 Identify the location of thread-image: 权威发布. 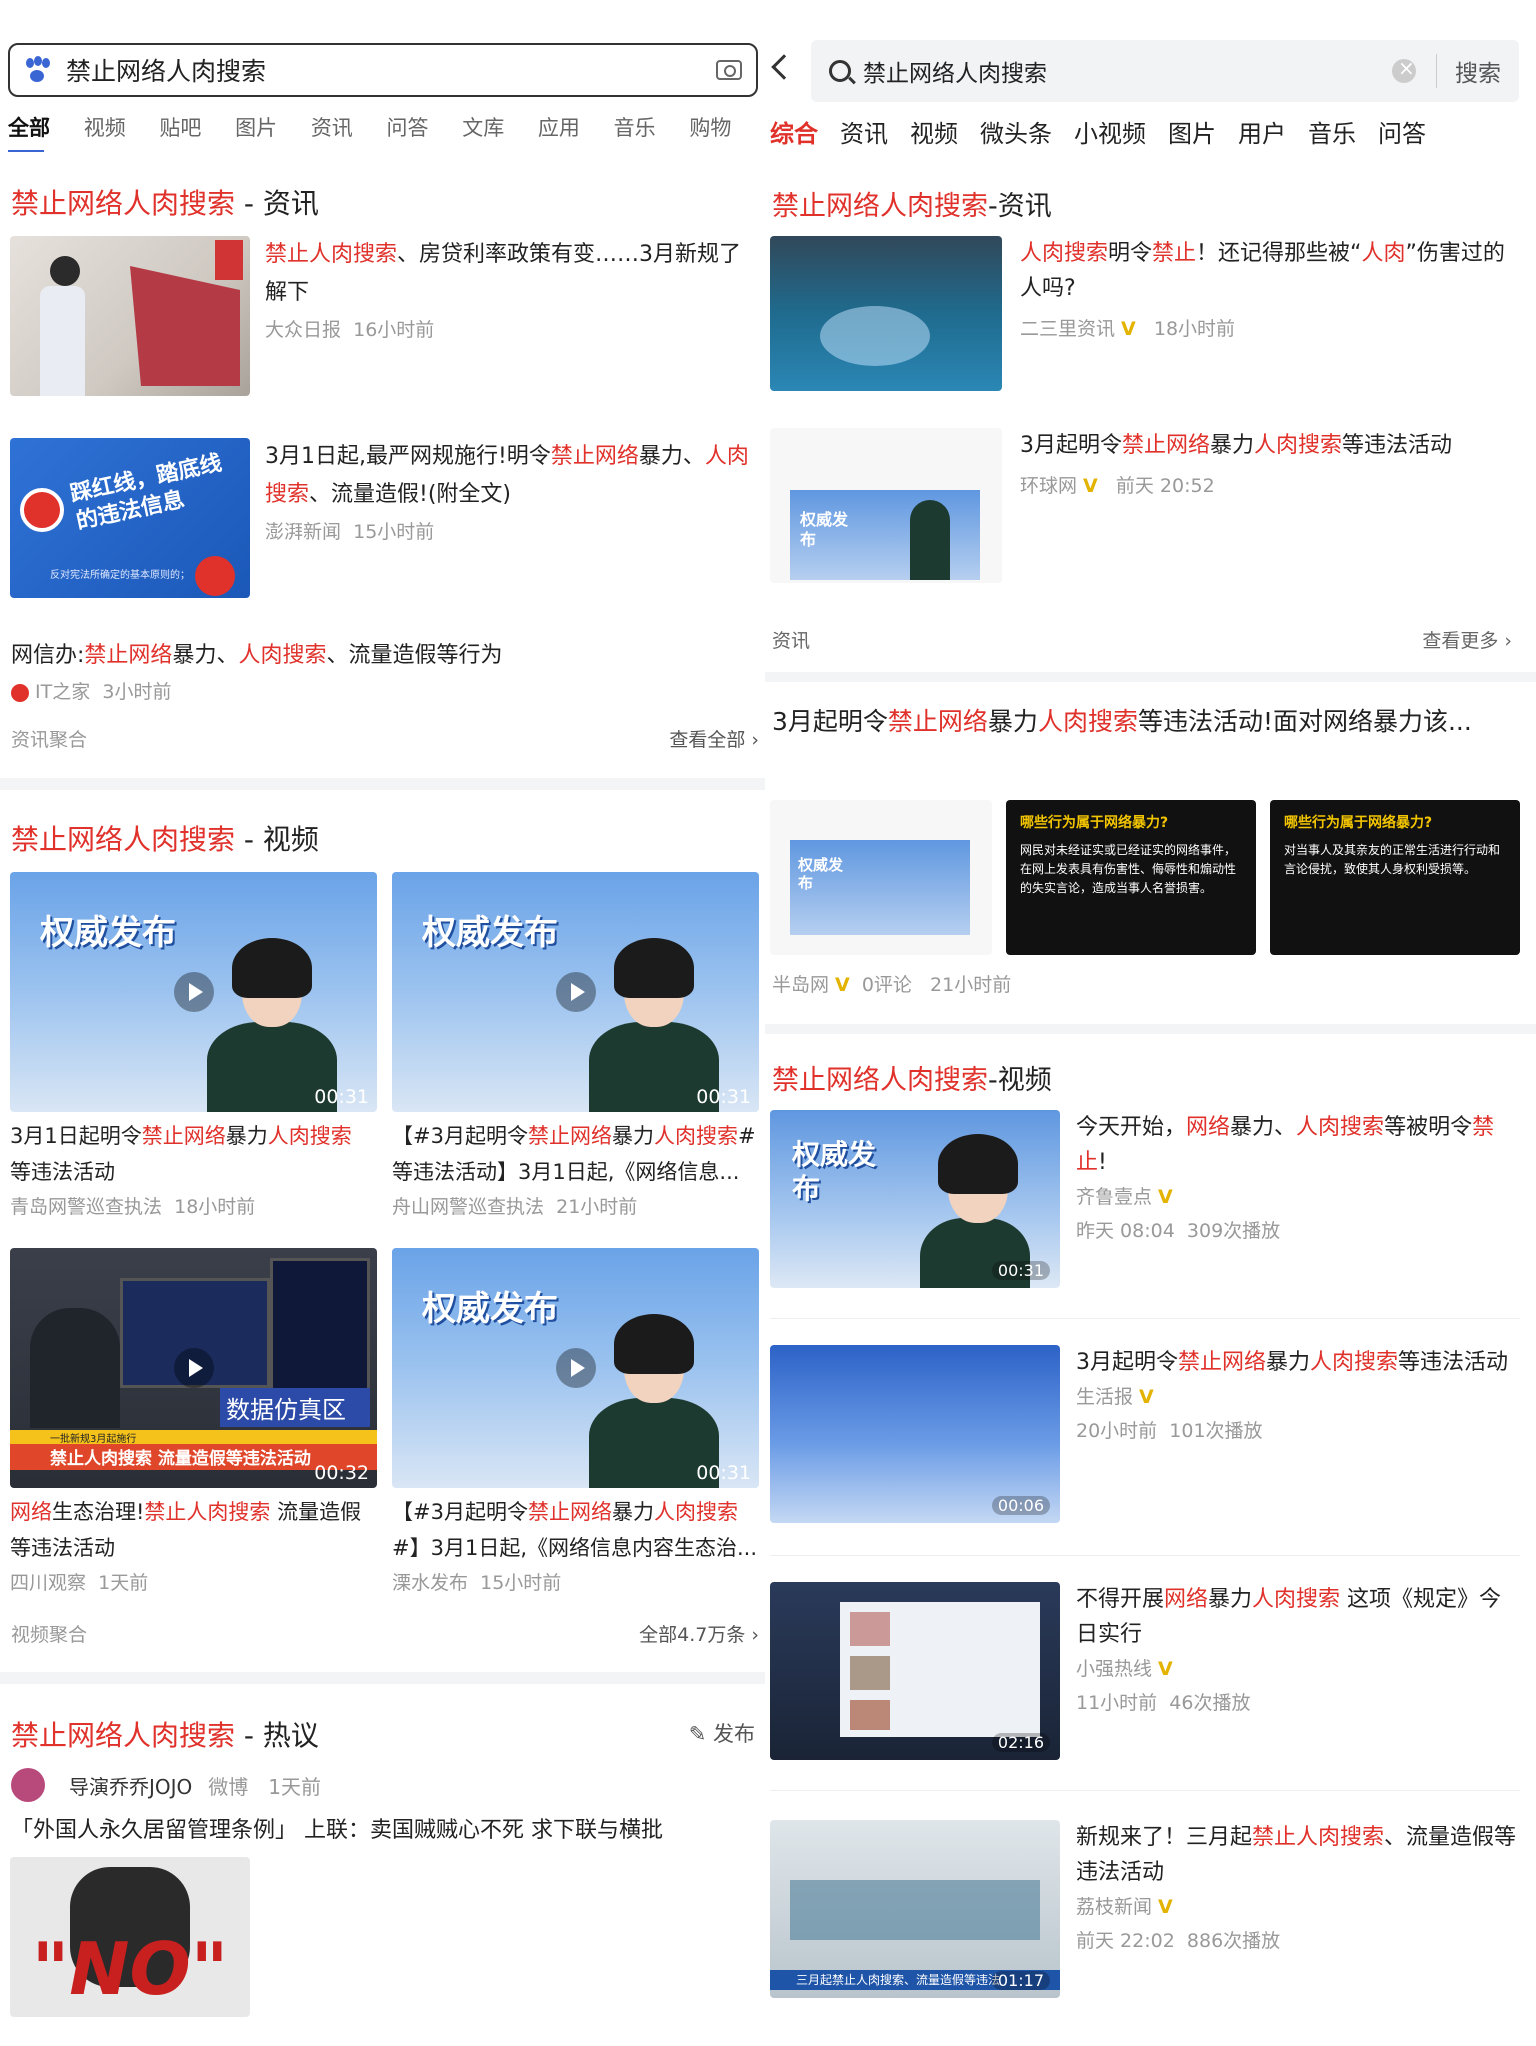
(881, 877).